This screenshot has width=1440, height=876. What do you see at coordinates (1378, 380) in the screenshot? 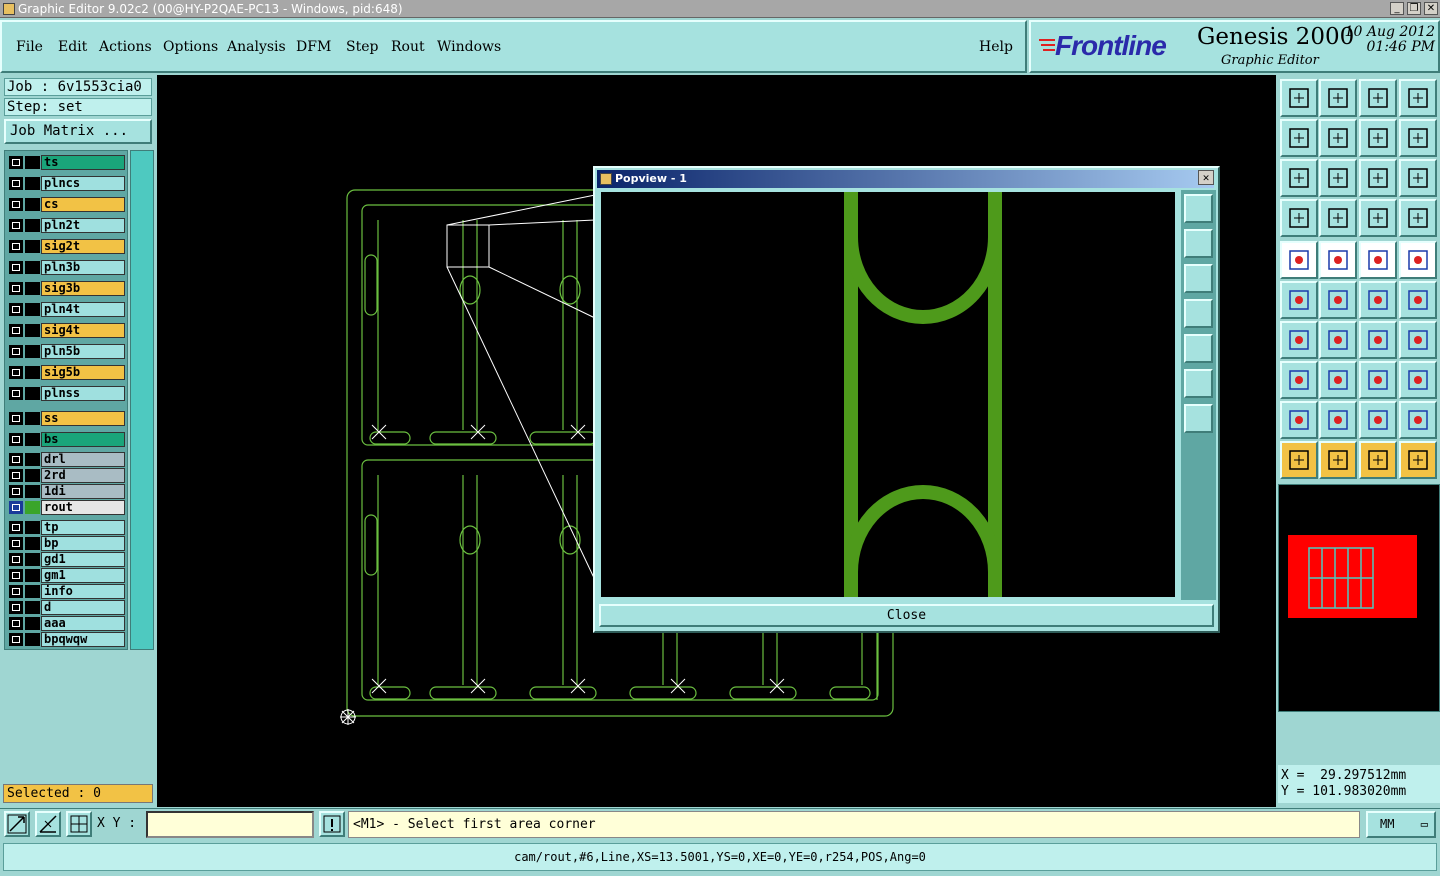
I see `tool-measure-button` at bounding box center [1378, 380].